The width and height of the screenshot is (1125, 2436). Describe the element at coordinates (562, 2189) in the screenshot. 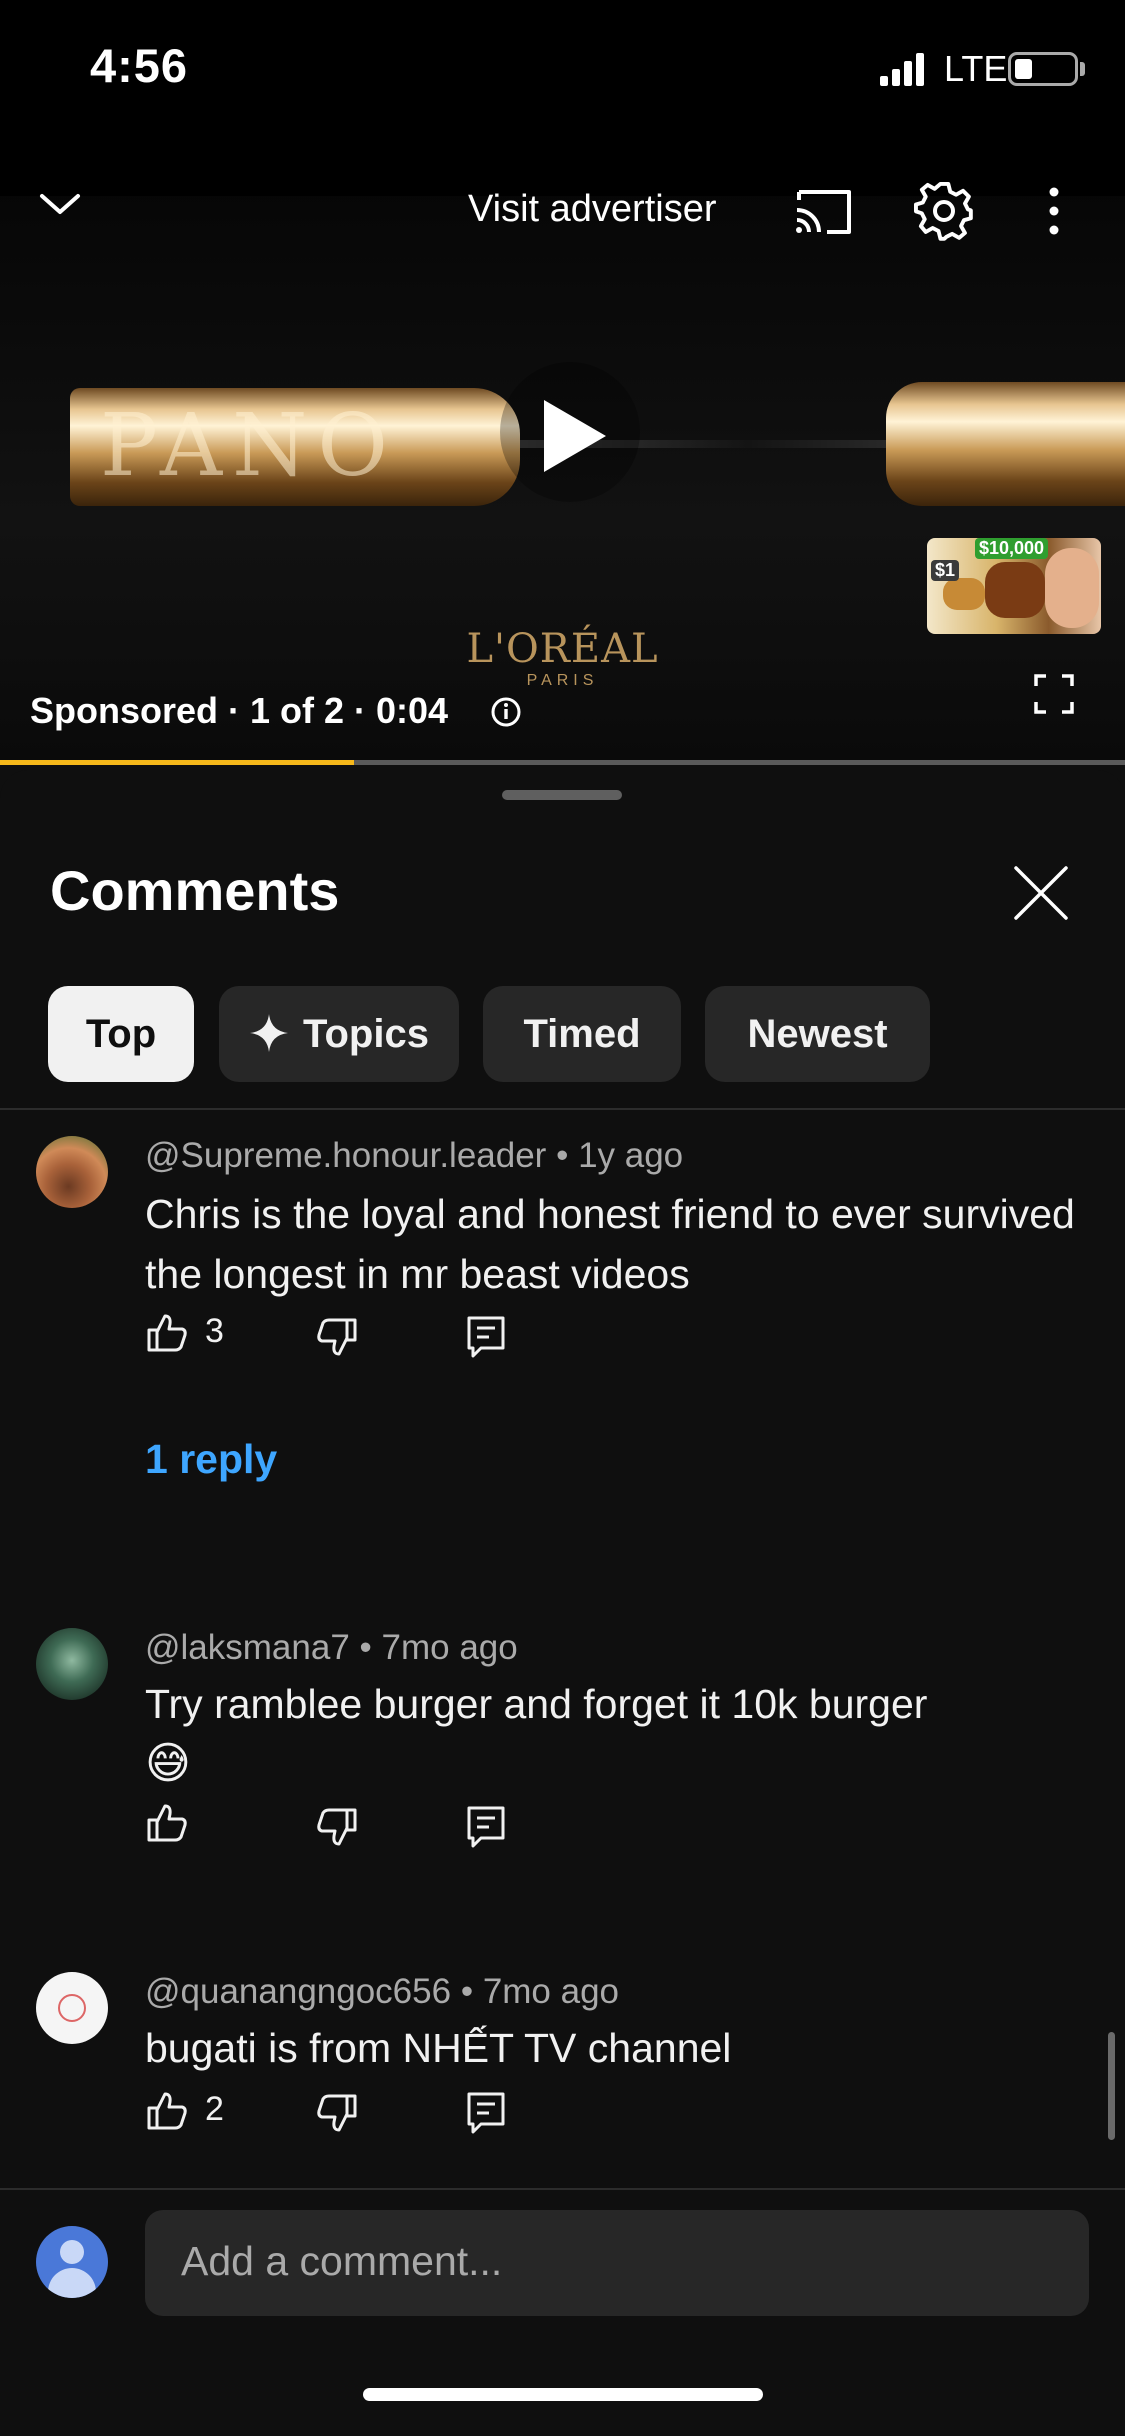

I see `composer-divider` at that location.